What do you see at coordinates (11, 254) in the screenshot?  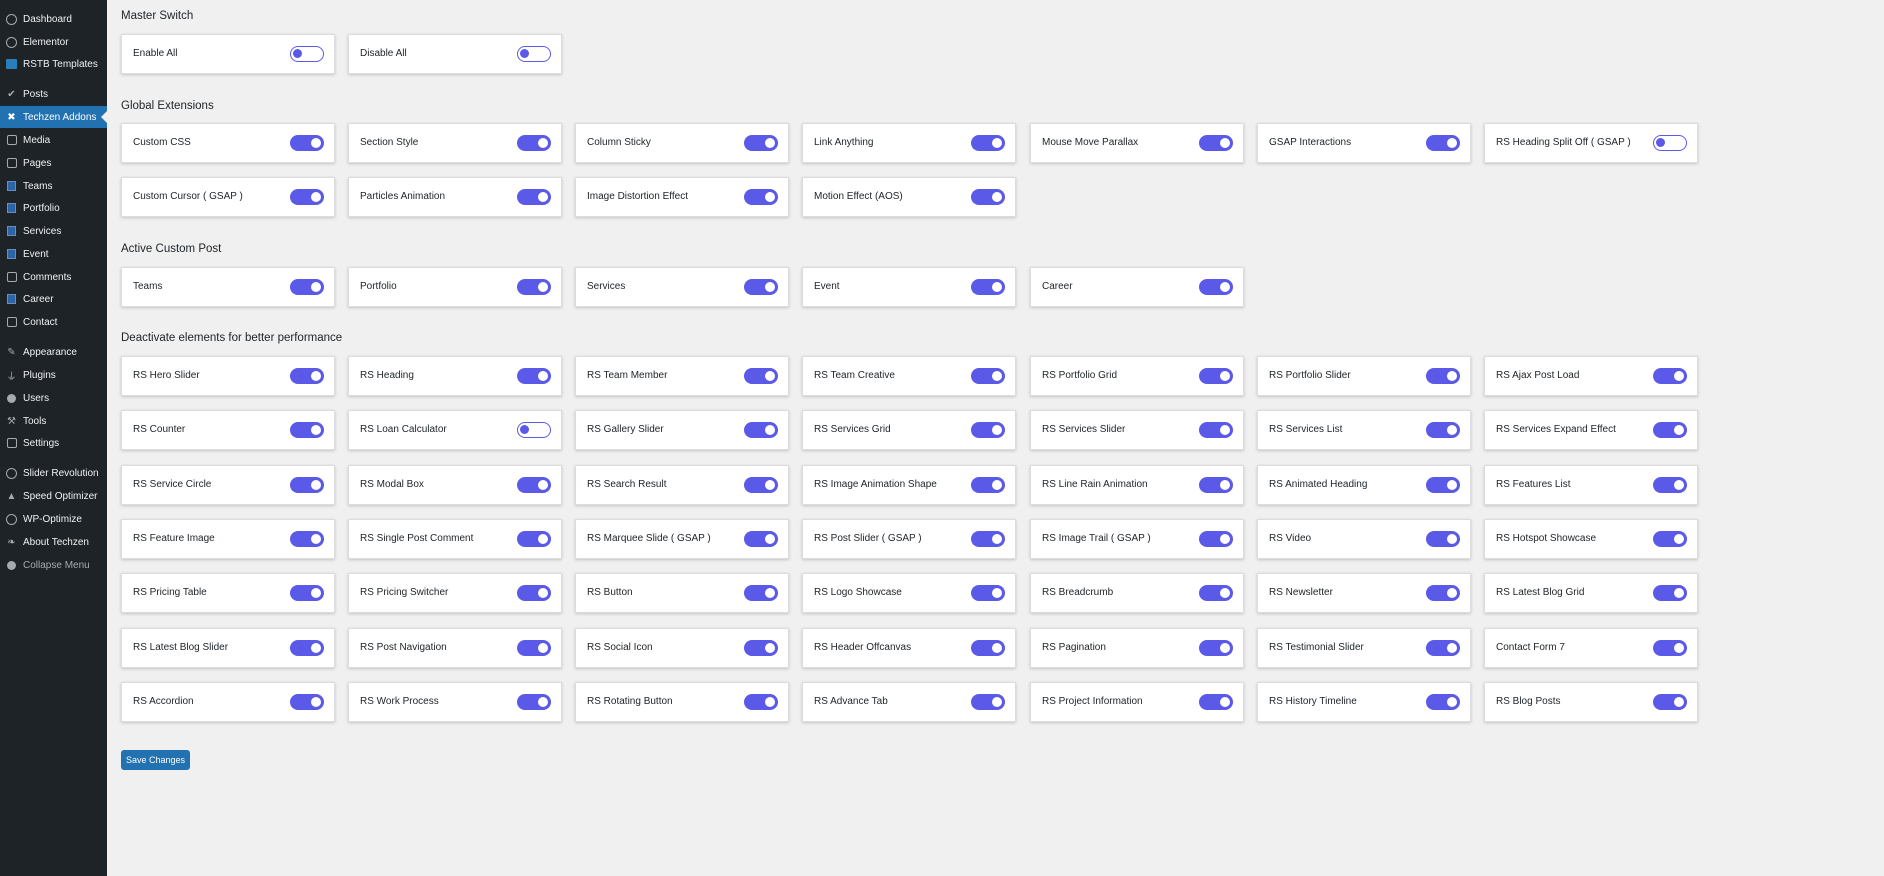 I see `post-type-icon` at bounding box center [11, 254].